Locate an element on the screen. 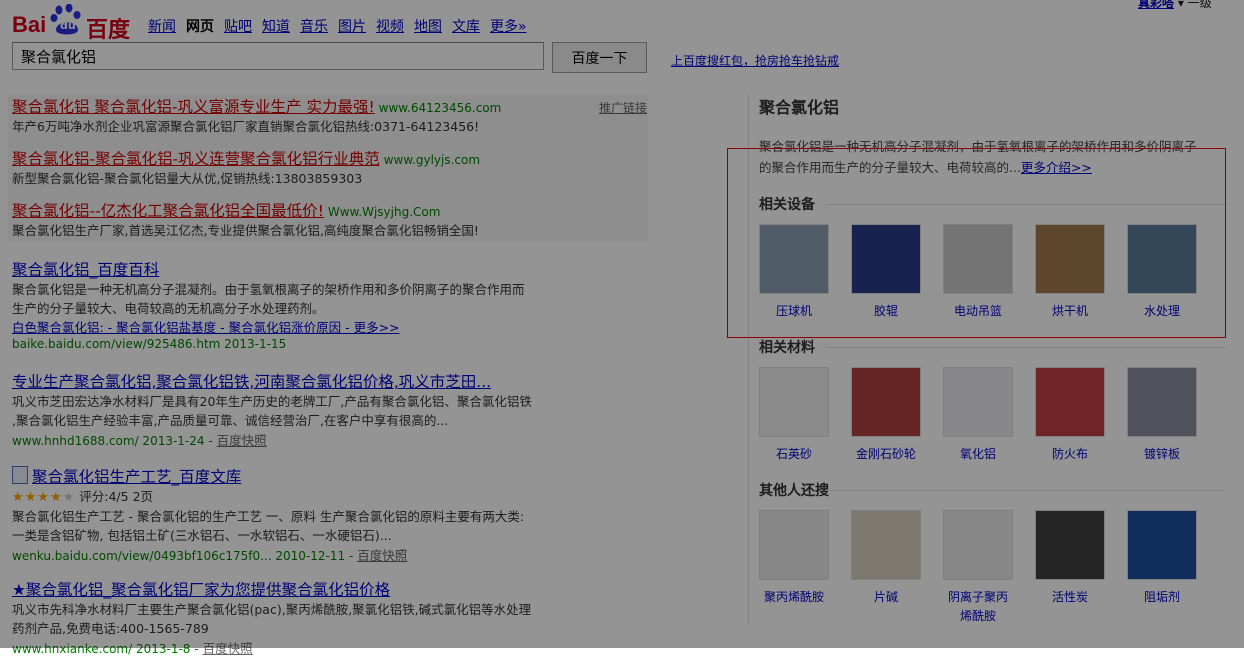 This screenshot has height=657, width=1244. tile-label: 片碱 is located at coordinates (886, 597).